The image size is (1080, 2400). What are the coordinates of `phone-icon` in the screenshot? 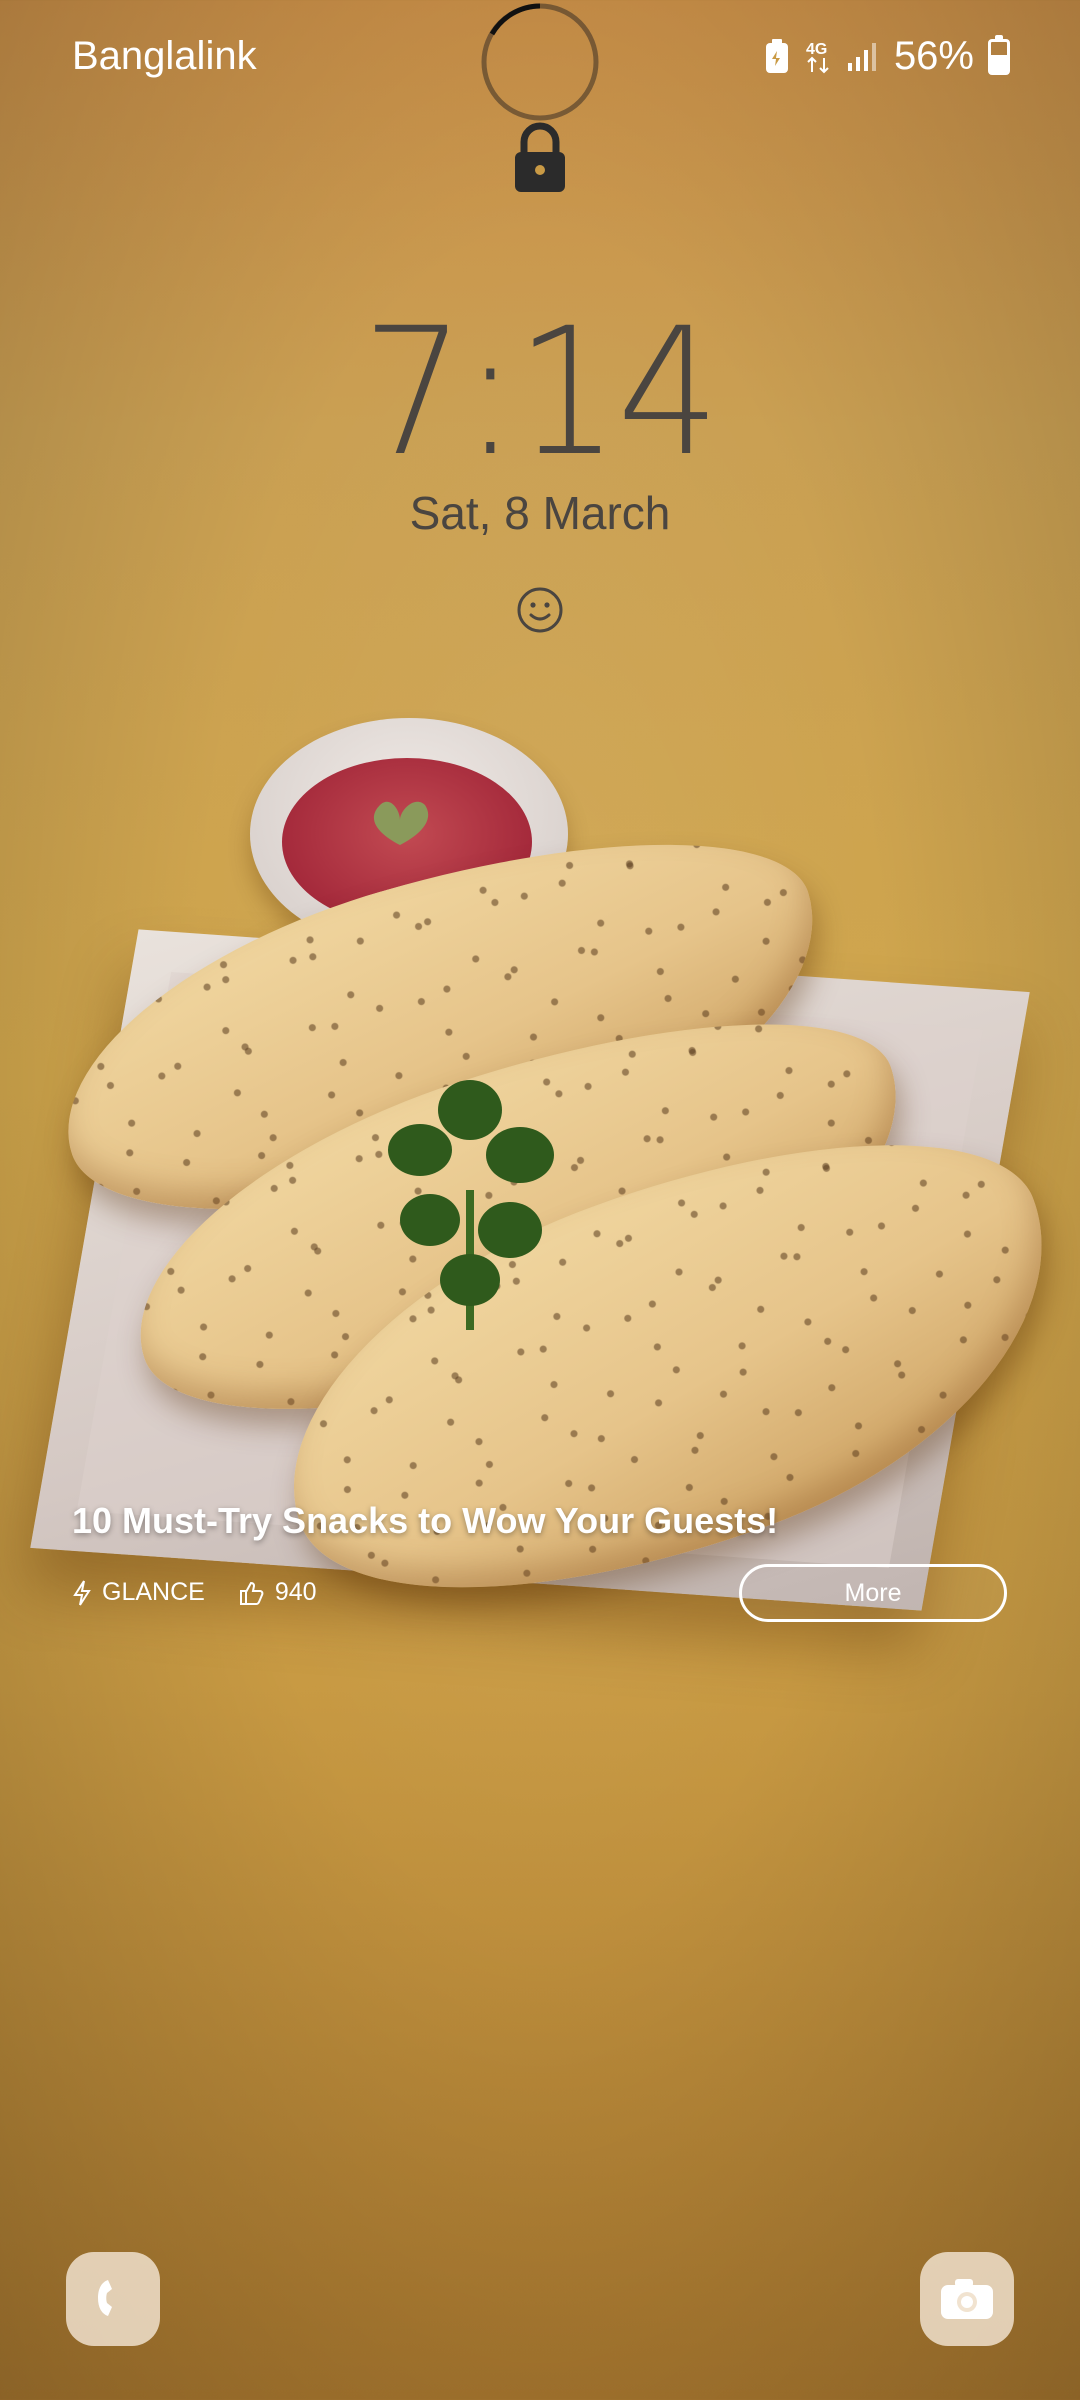 It's located at (105, 2298).